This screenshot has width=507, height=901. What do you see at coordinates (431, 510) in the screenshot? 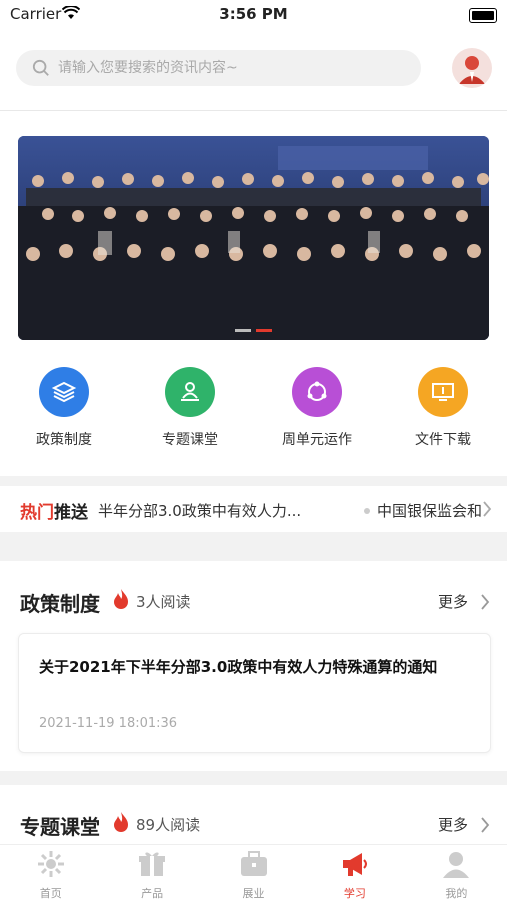
I see `hot-item: 中国银保监会和` at bounding box center [431, 510].